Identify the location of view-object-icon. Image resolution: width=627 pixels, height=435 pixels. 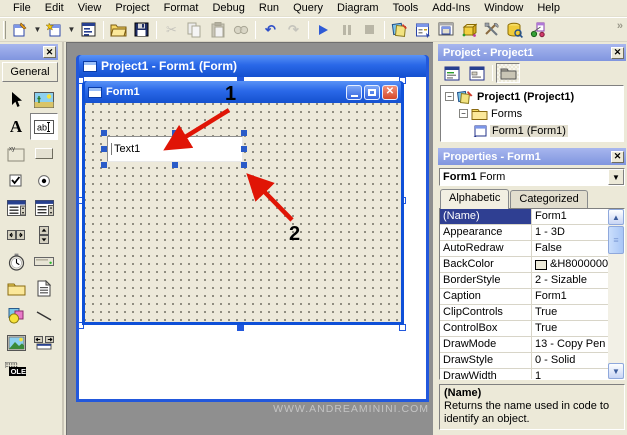
(477, 73).